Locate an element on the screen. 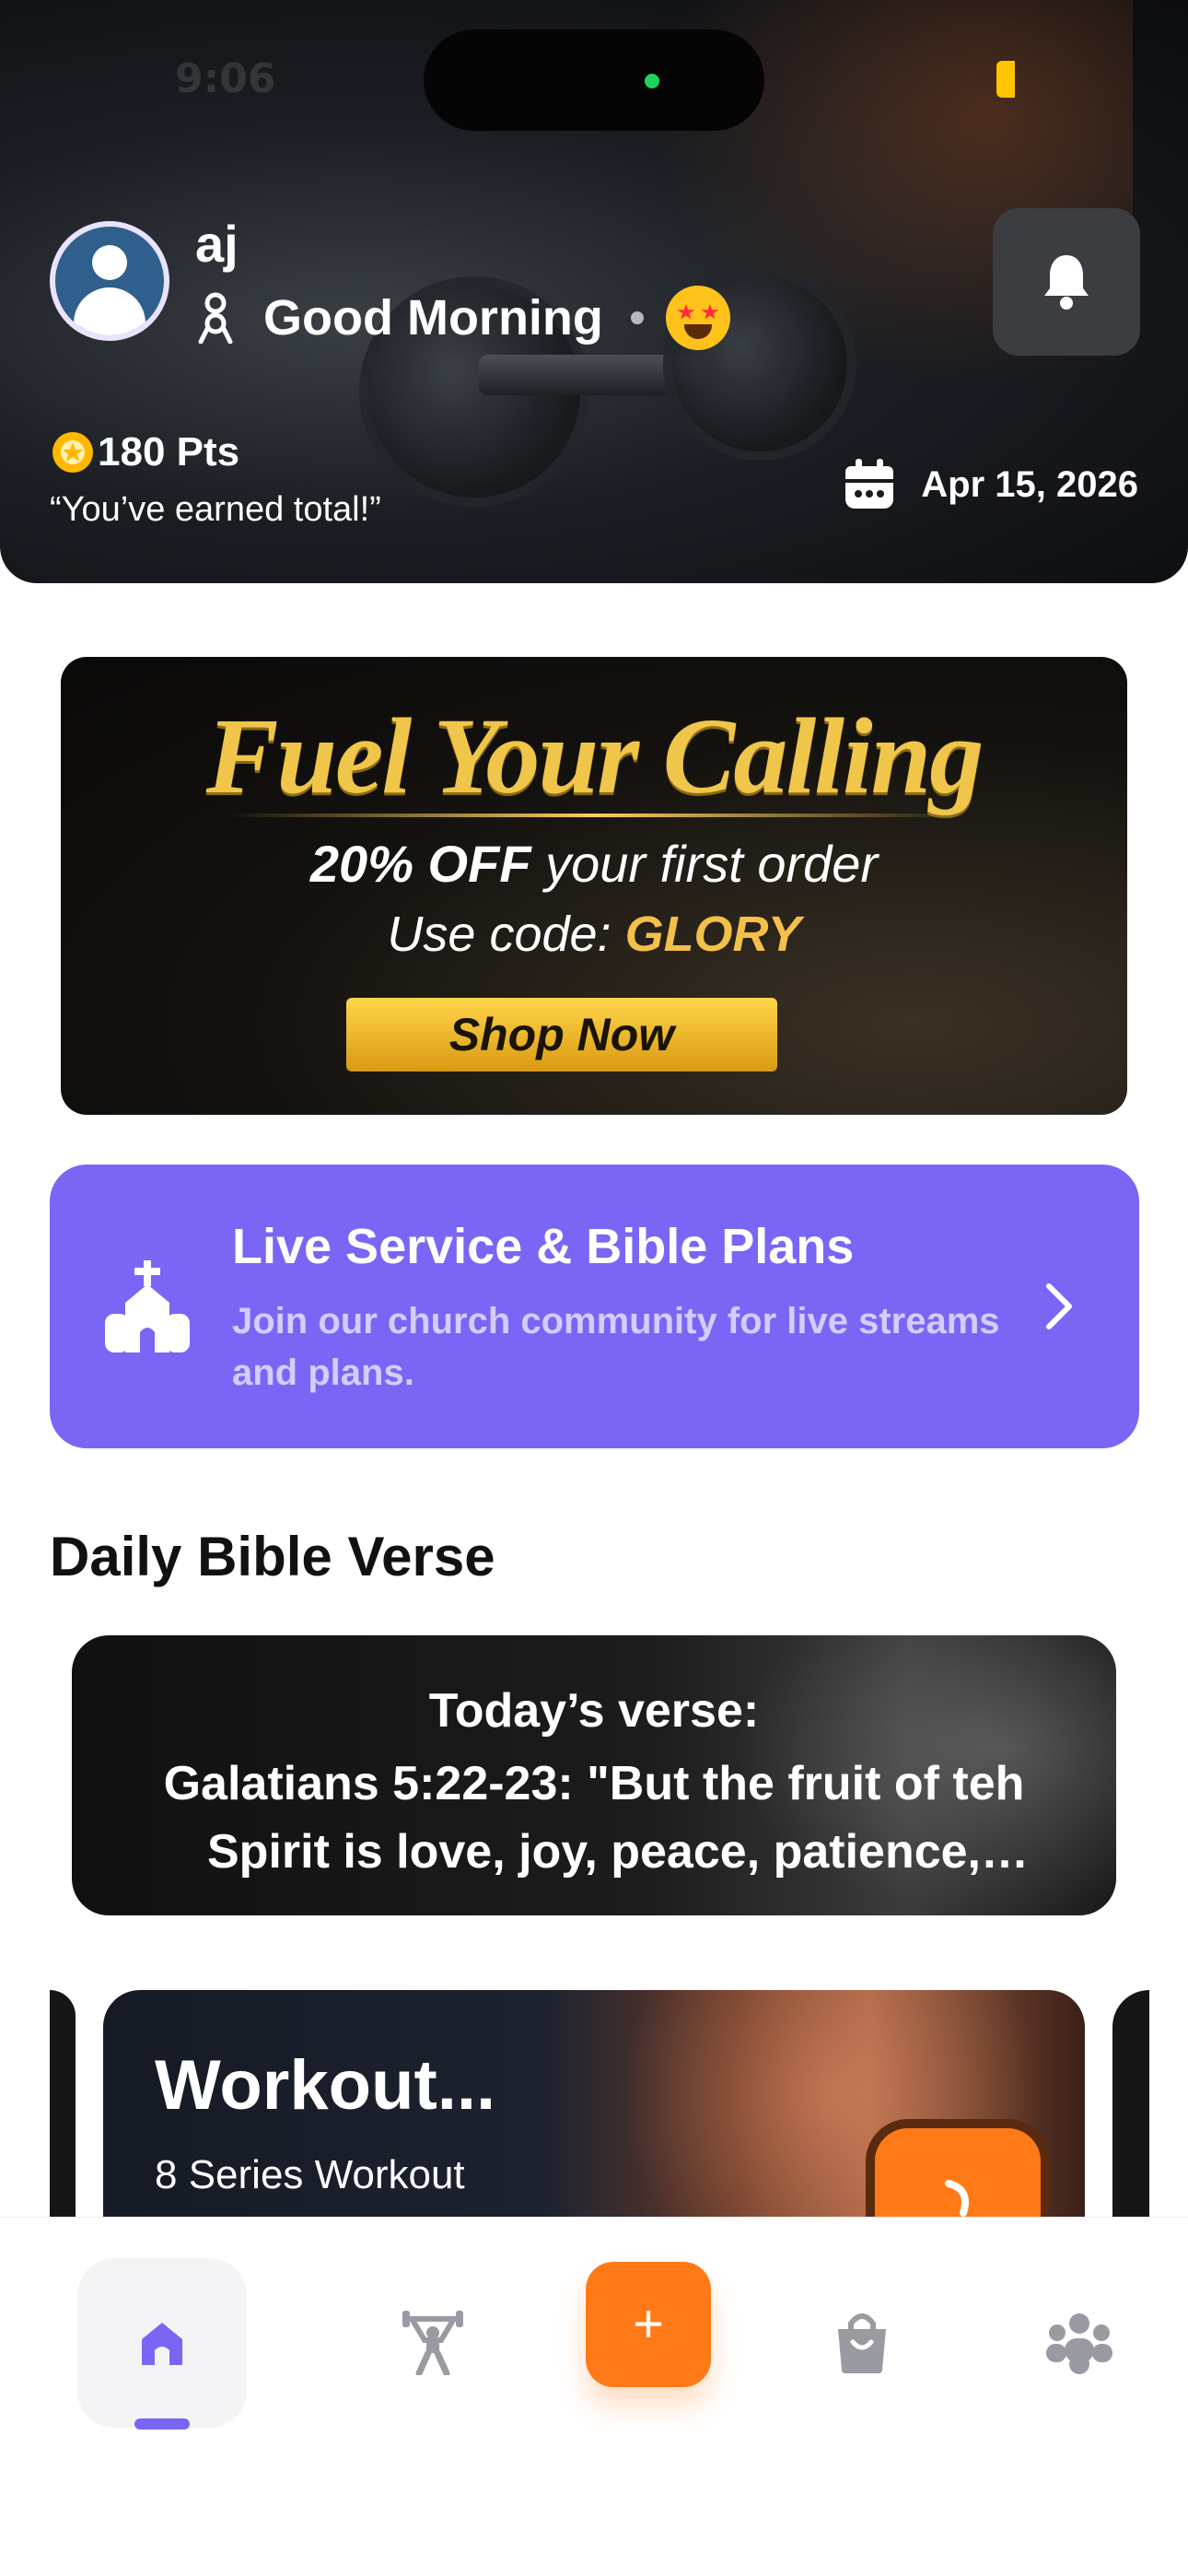 This screenshot has width=1188, height=2576. live-service-title: Live Service & Bible Plans is located at coordinates (543, 1246).